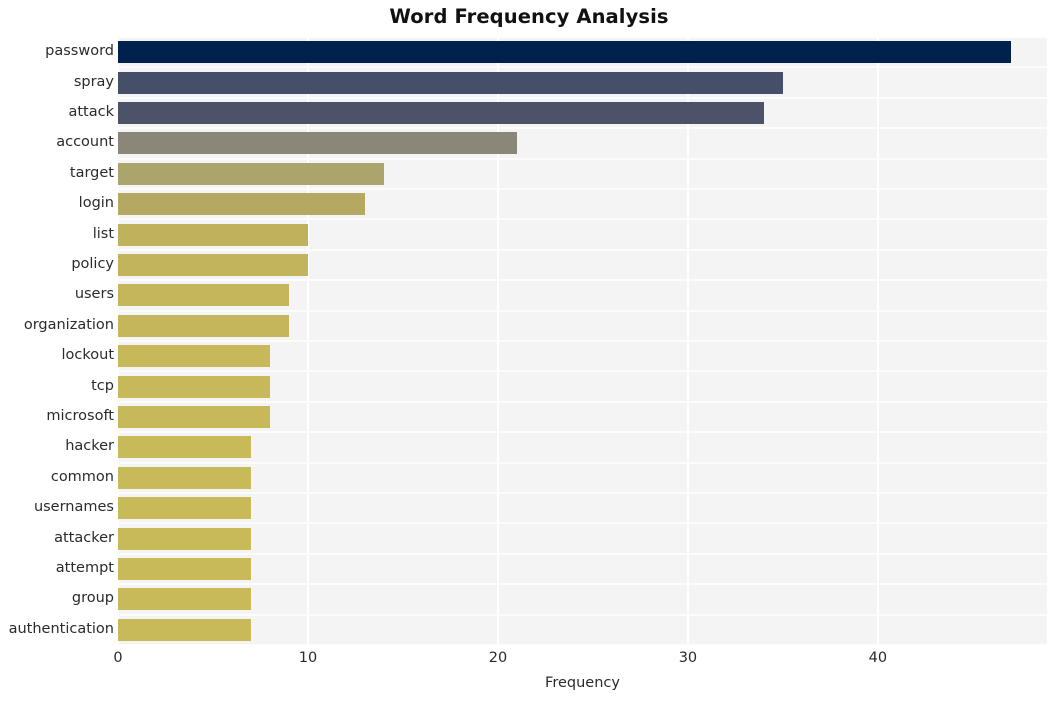  Describe the element at coordinates (308, 658) in the screenshot. I see `x-axis-tick-label: 10` at that location.